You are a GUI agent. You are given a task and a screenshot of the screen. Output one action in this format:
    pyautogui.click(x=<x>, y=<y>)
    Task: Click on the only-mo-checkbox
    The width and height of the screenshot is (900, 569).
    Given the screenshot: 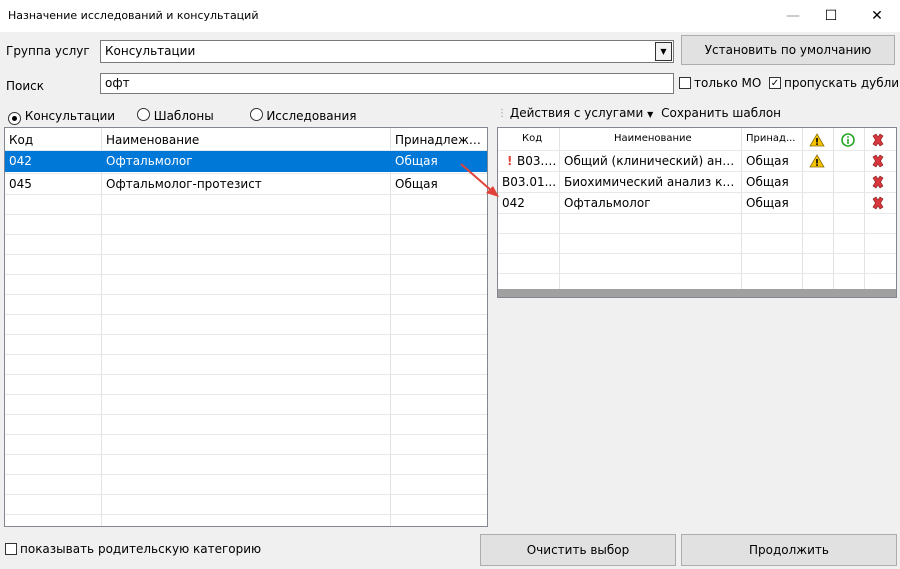 What is the action you would take?
    pyautogui.click(x=685, y=83)
    